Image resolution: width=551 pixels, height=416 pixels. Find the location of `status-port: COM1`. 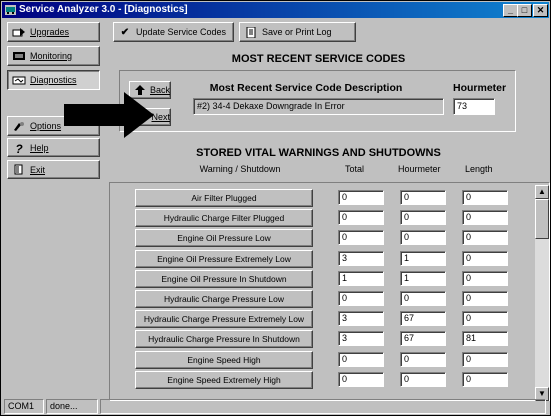

status-port: COM1 is located at coordinates (24, 406).